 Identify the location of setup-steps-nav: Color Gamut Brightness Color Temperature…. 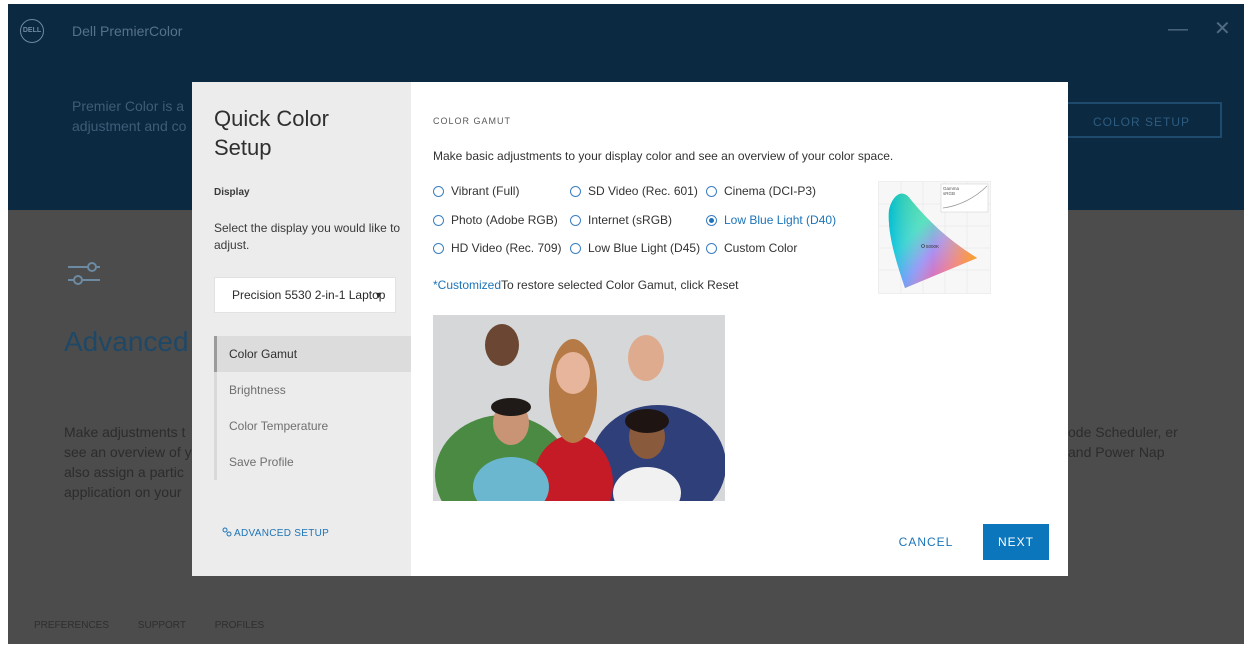
(312, 408).